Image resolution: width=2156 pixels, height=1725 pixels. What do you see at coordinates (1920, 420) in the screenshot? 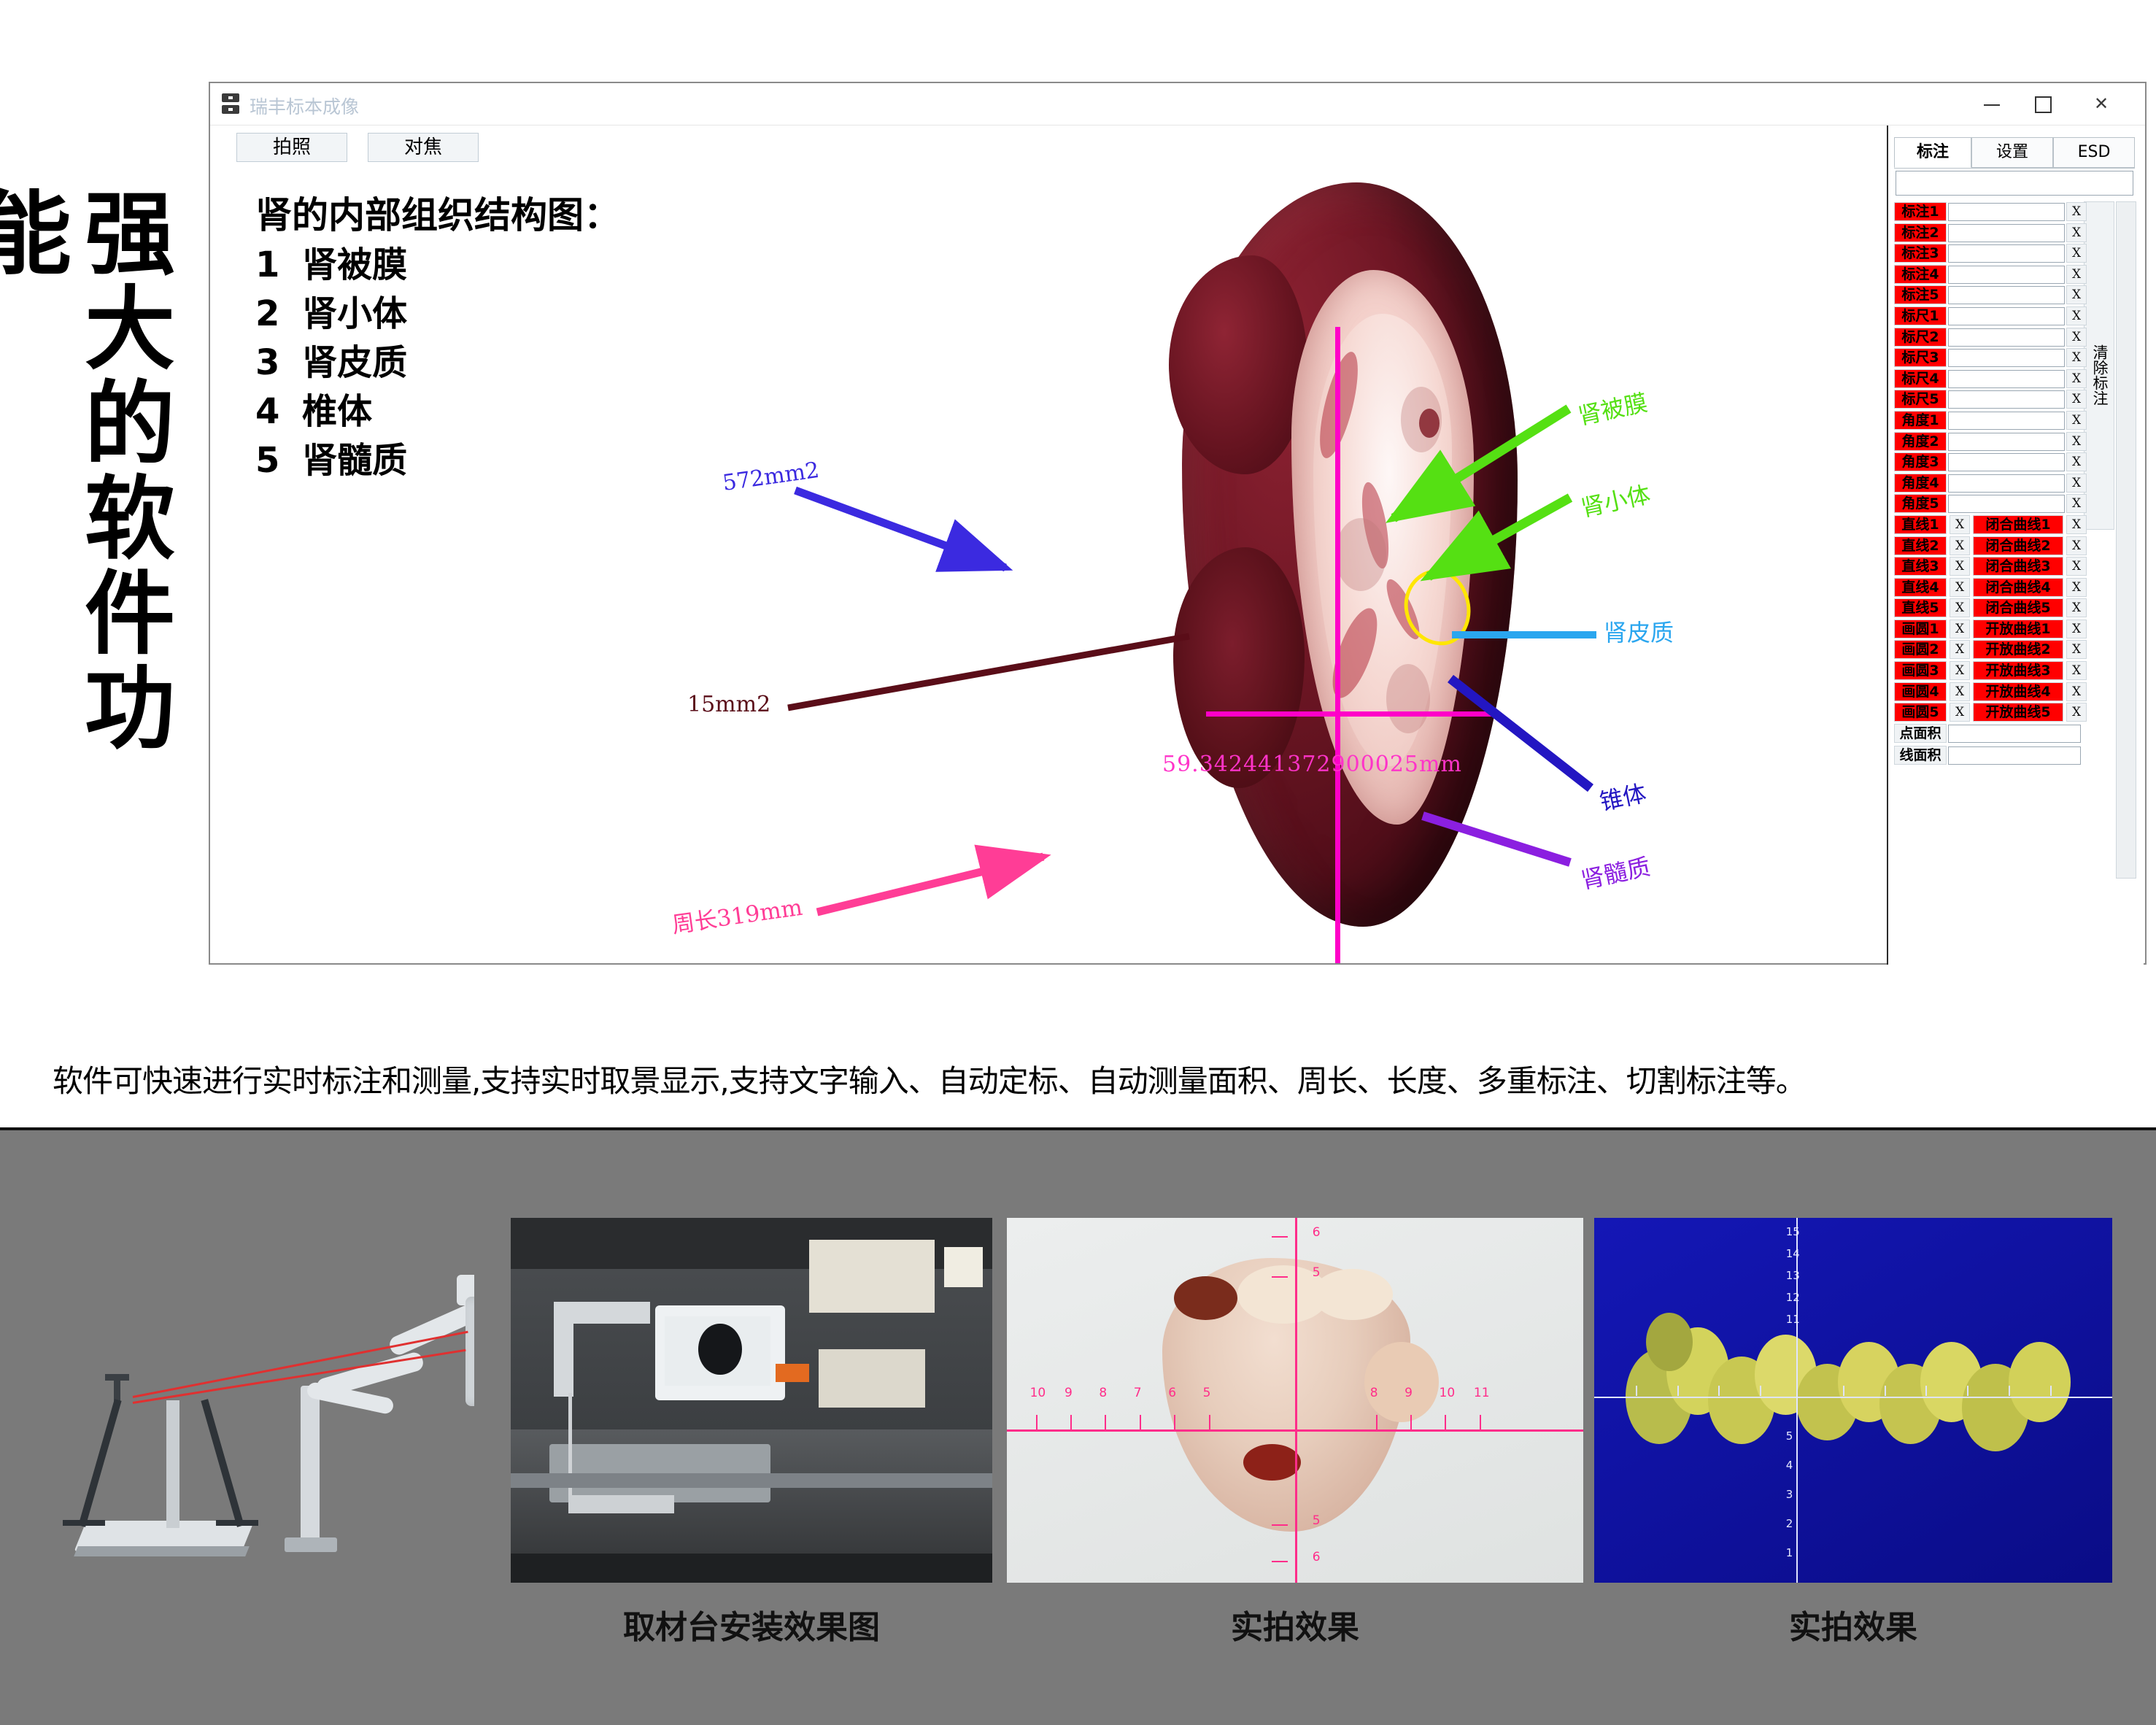
I see `annotation-button-10: 角度1` at bounding box center [1920, 420].